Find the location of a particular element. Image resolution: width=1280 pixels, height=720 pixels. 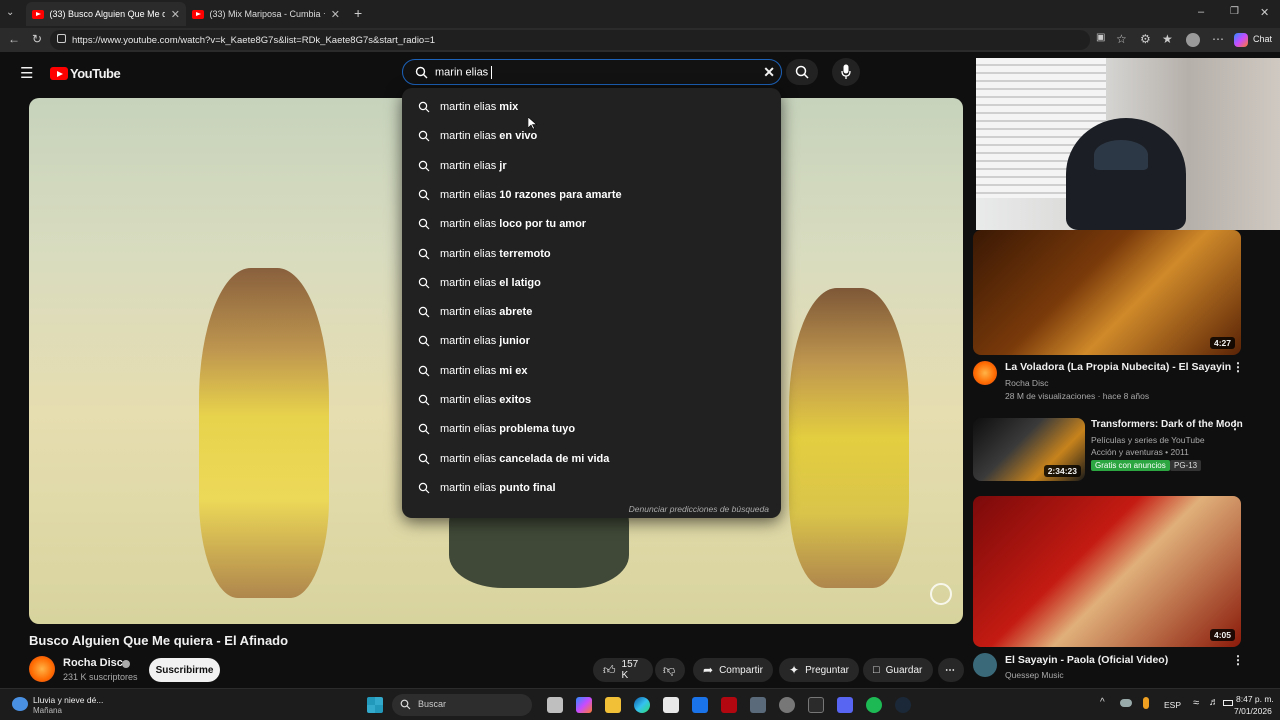

search-suggestion-item: martin elias problema tuyo is located at coordinates (591, 429).